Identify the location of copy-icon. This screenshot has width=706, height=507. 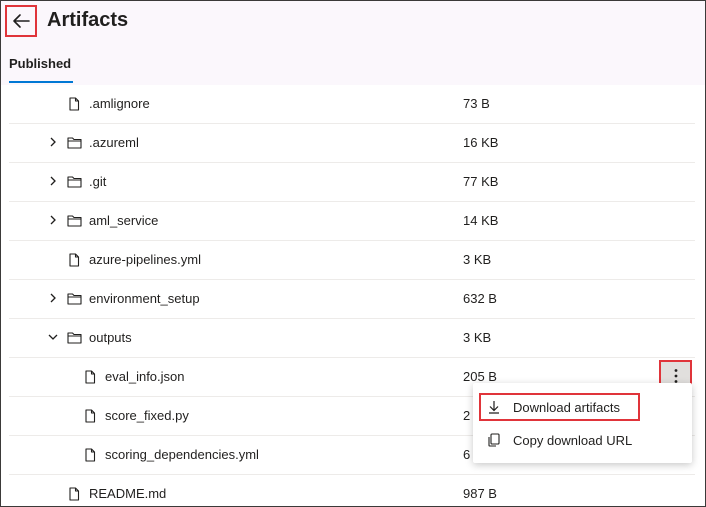
(494, 440).